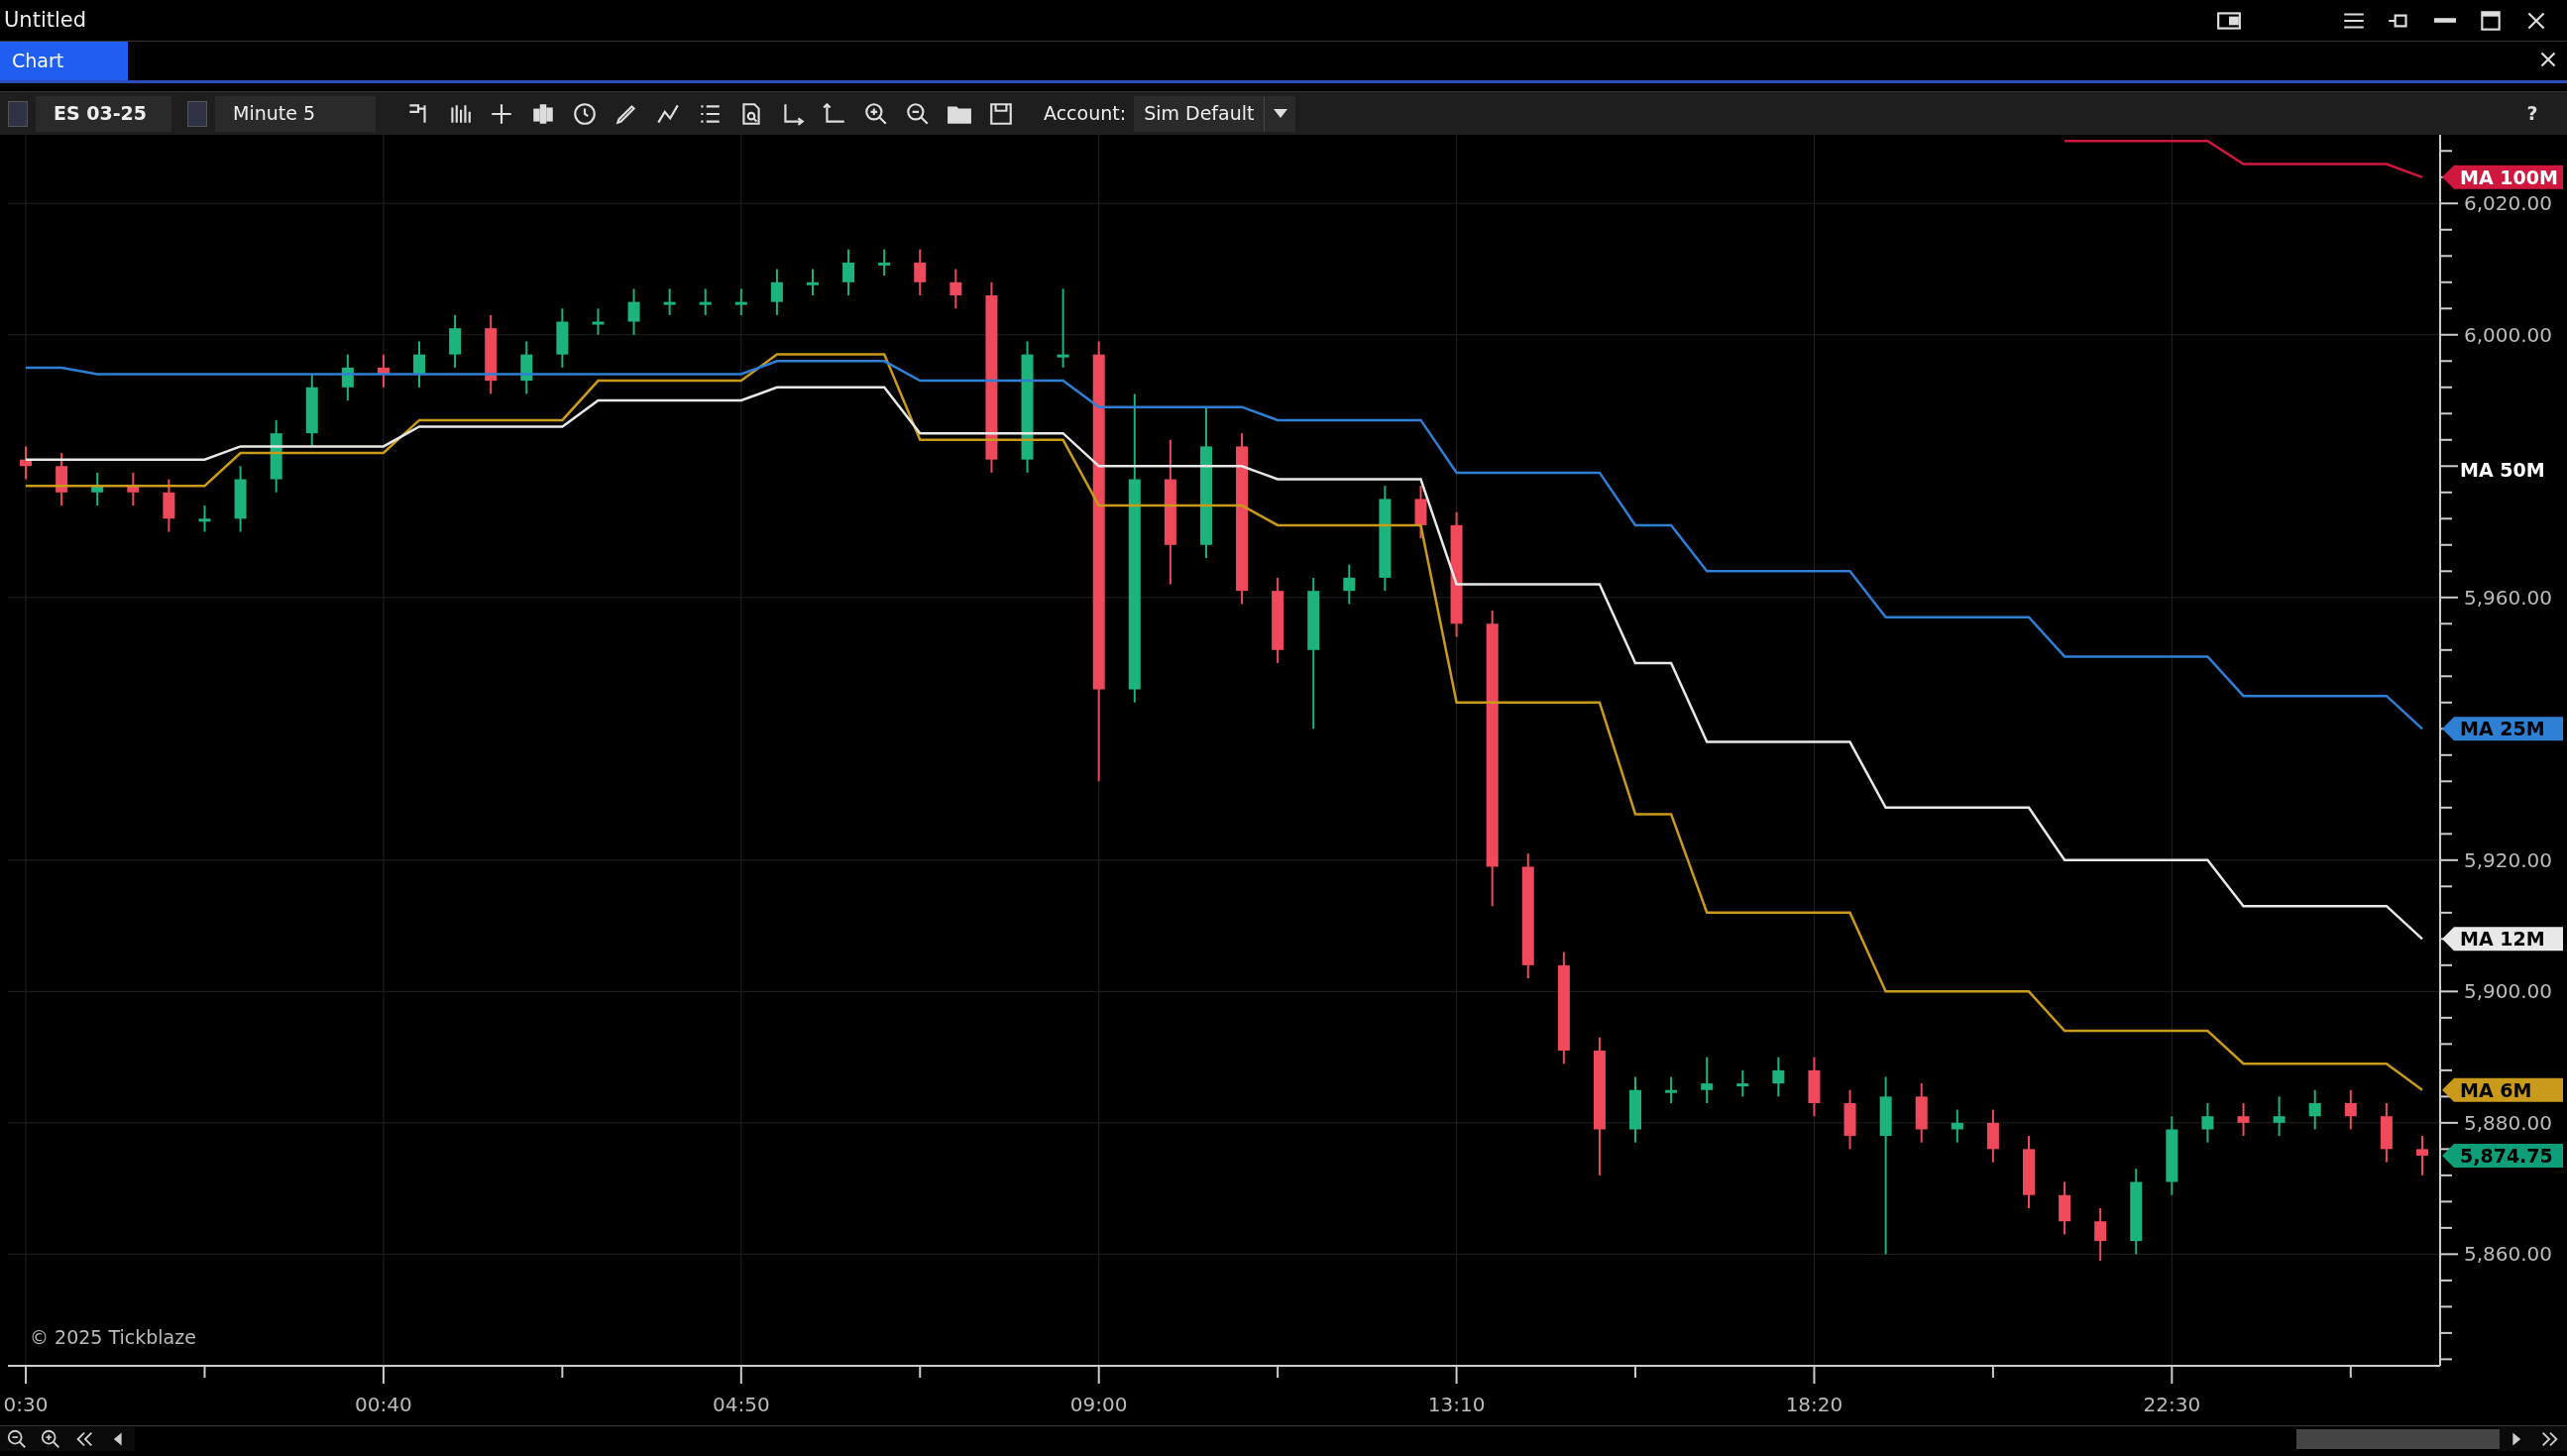 This screenshot has width=2567, height=1456. Describe the element at coordinates (2398, 1438) in the screenshot. I see `scrollbar-thumb` at that location.